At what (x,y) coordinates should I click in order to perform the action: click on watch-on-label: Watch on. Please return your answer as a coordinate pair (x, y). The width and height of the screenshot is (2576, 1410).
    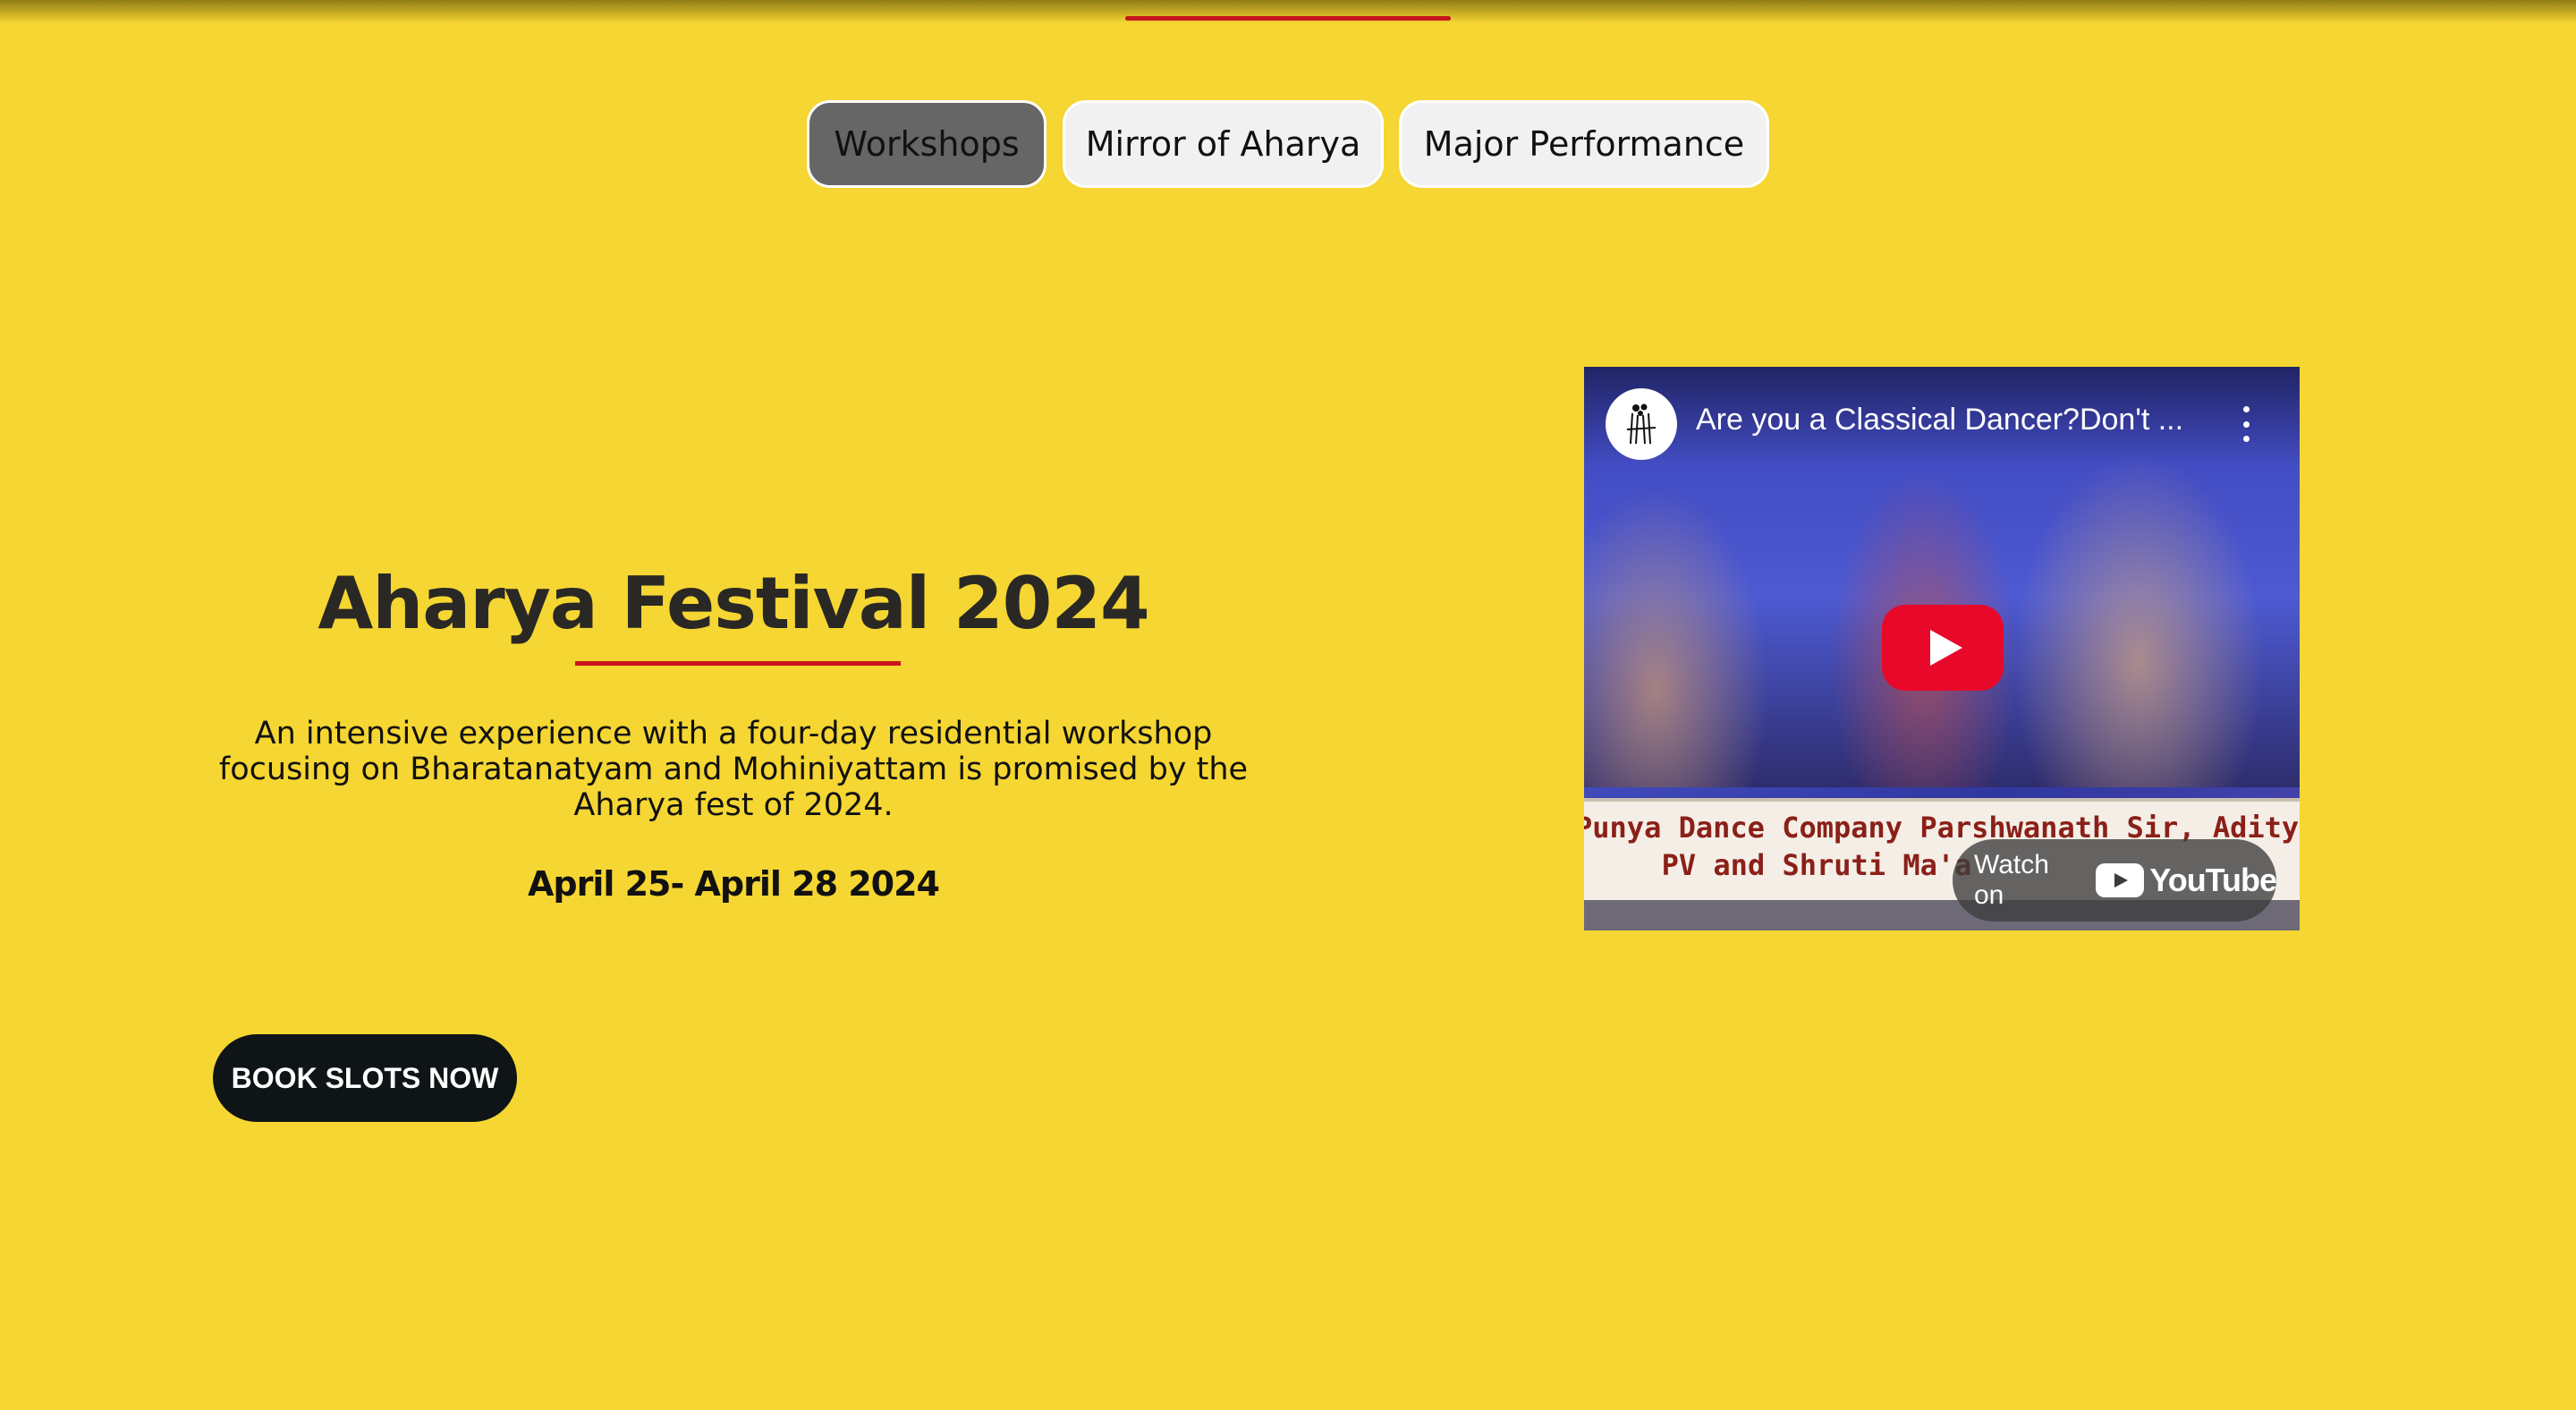
    Looking at the image, I should click on (2011, 880).